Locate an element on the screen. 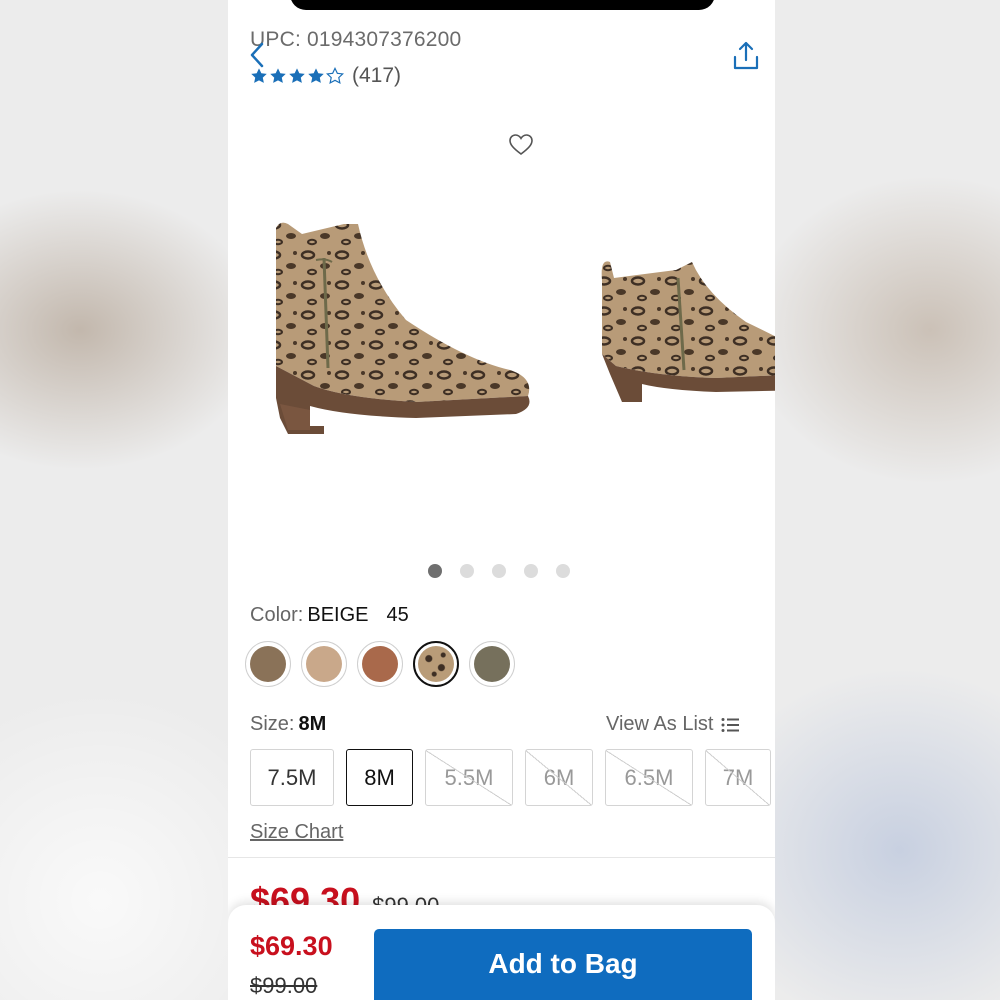  size-label: Size: is located at coordinates (272, 724).